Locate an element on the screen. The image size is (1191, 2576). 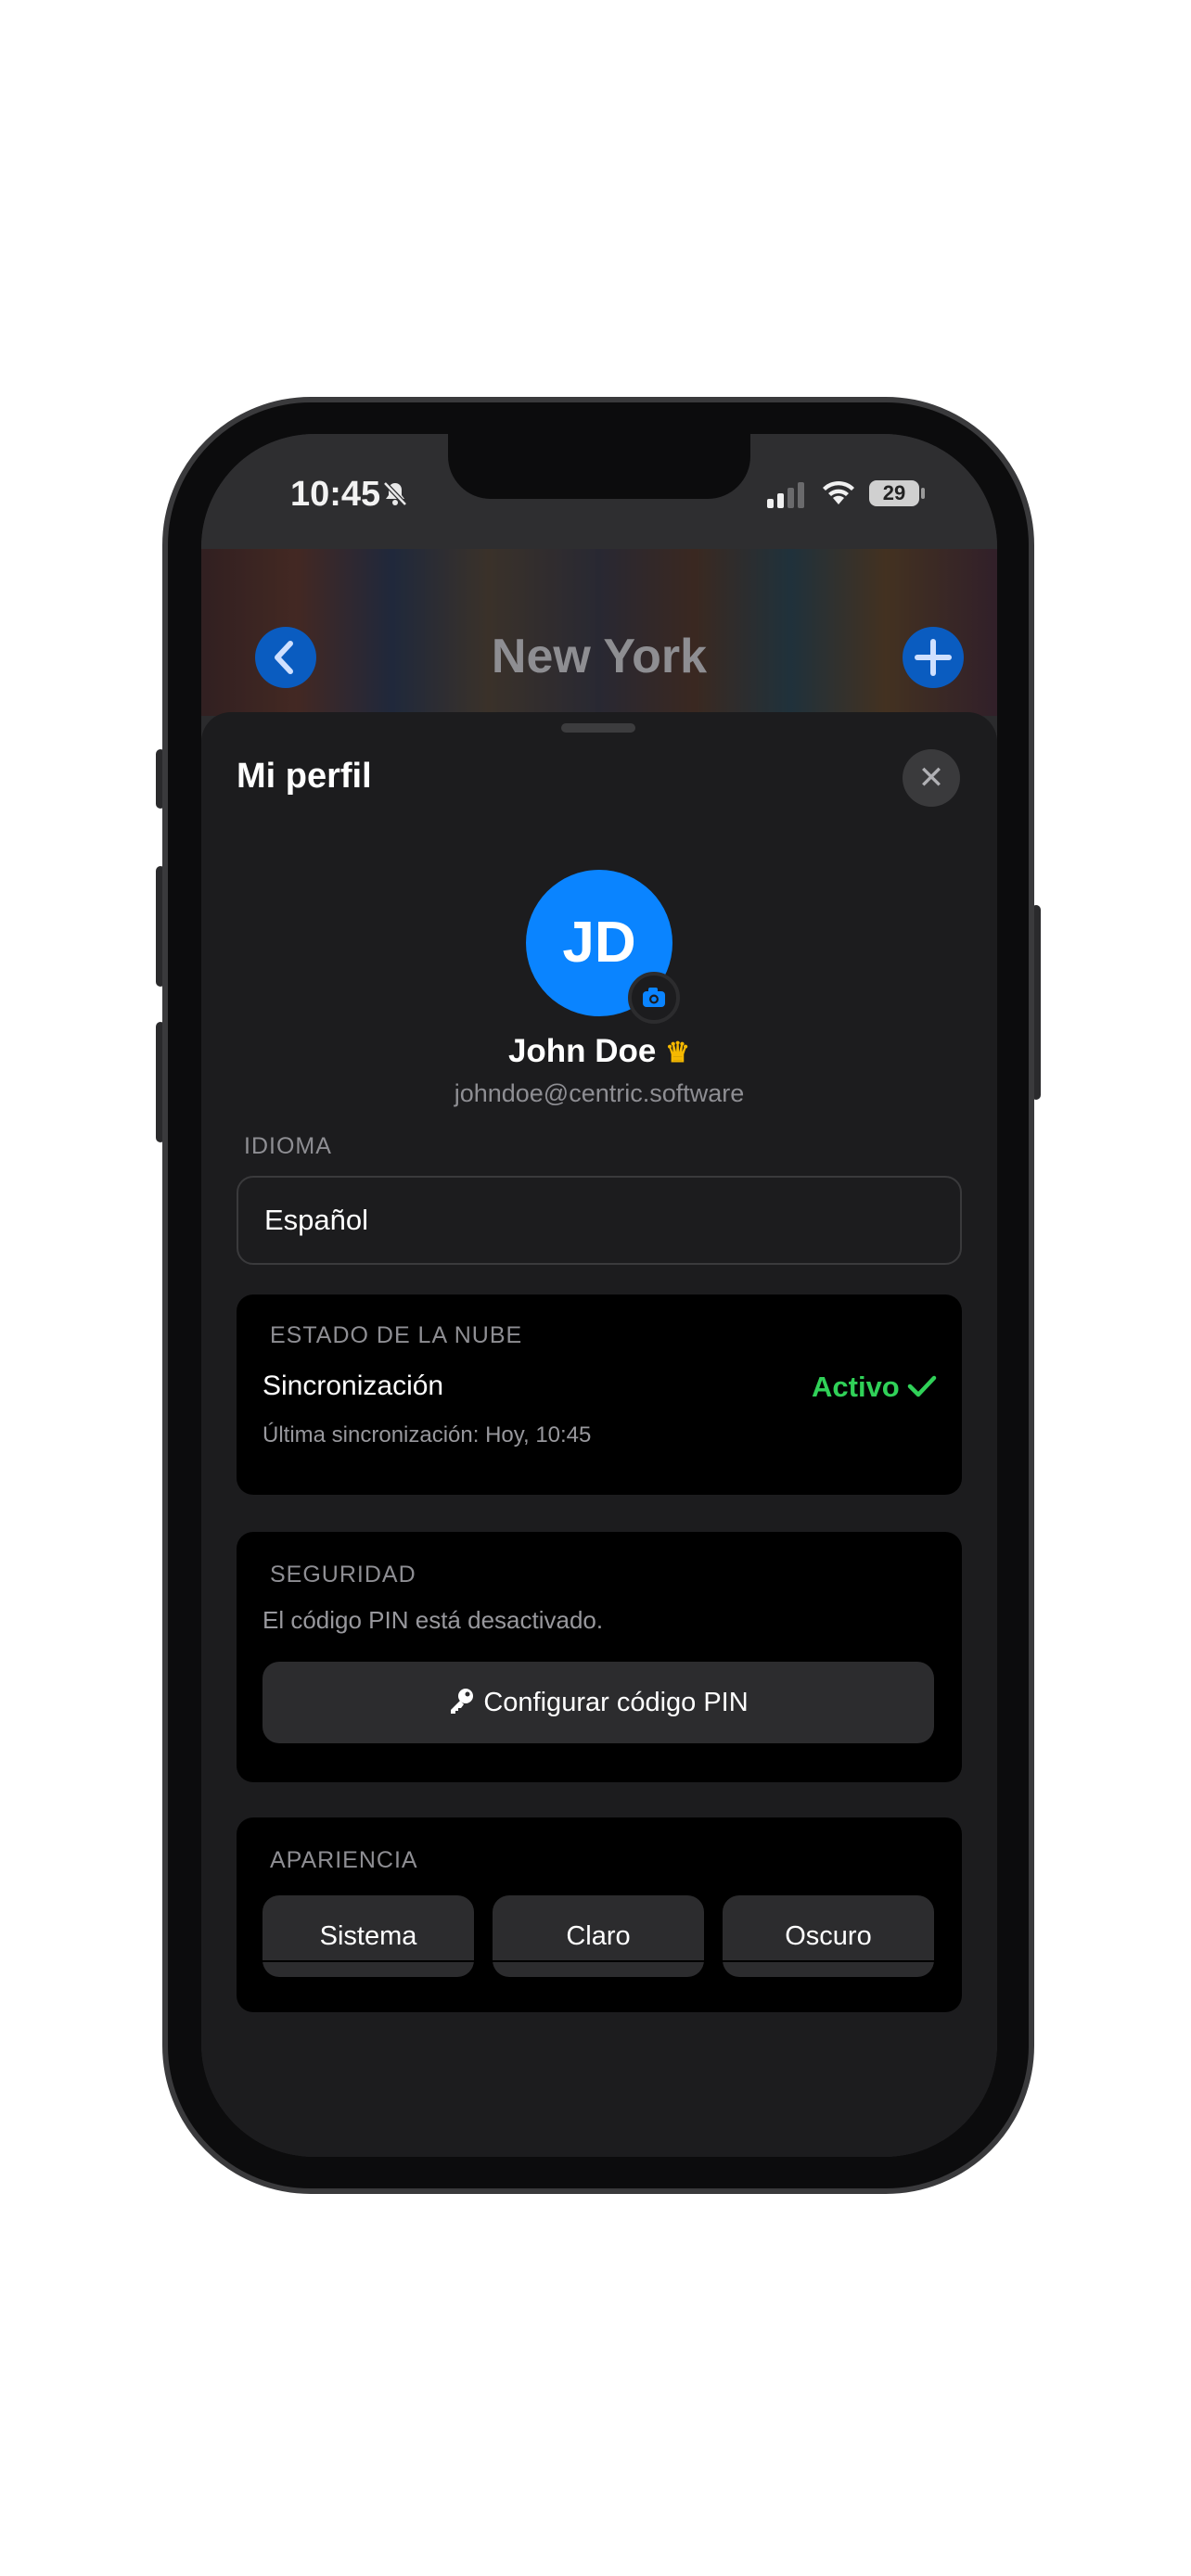
notch is located at coordinates (599, 467).